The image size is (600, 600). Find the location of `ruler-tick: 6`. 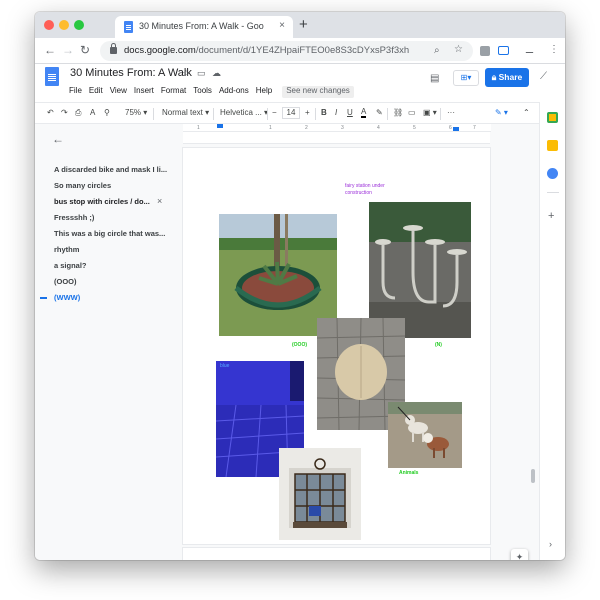

ruler-tick: 6 is located at coordinates (450, 128).